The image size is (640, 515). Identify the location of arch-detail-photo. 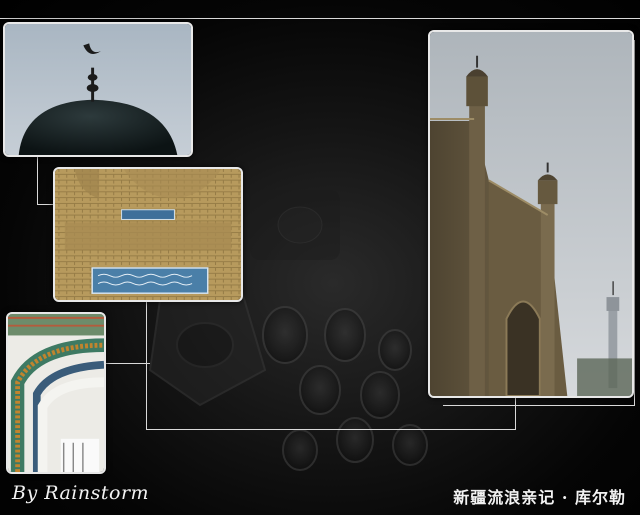
(56, 393).